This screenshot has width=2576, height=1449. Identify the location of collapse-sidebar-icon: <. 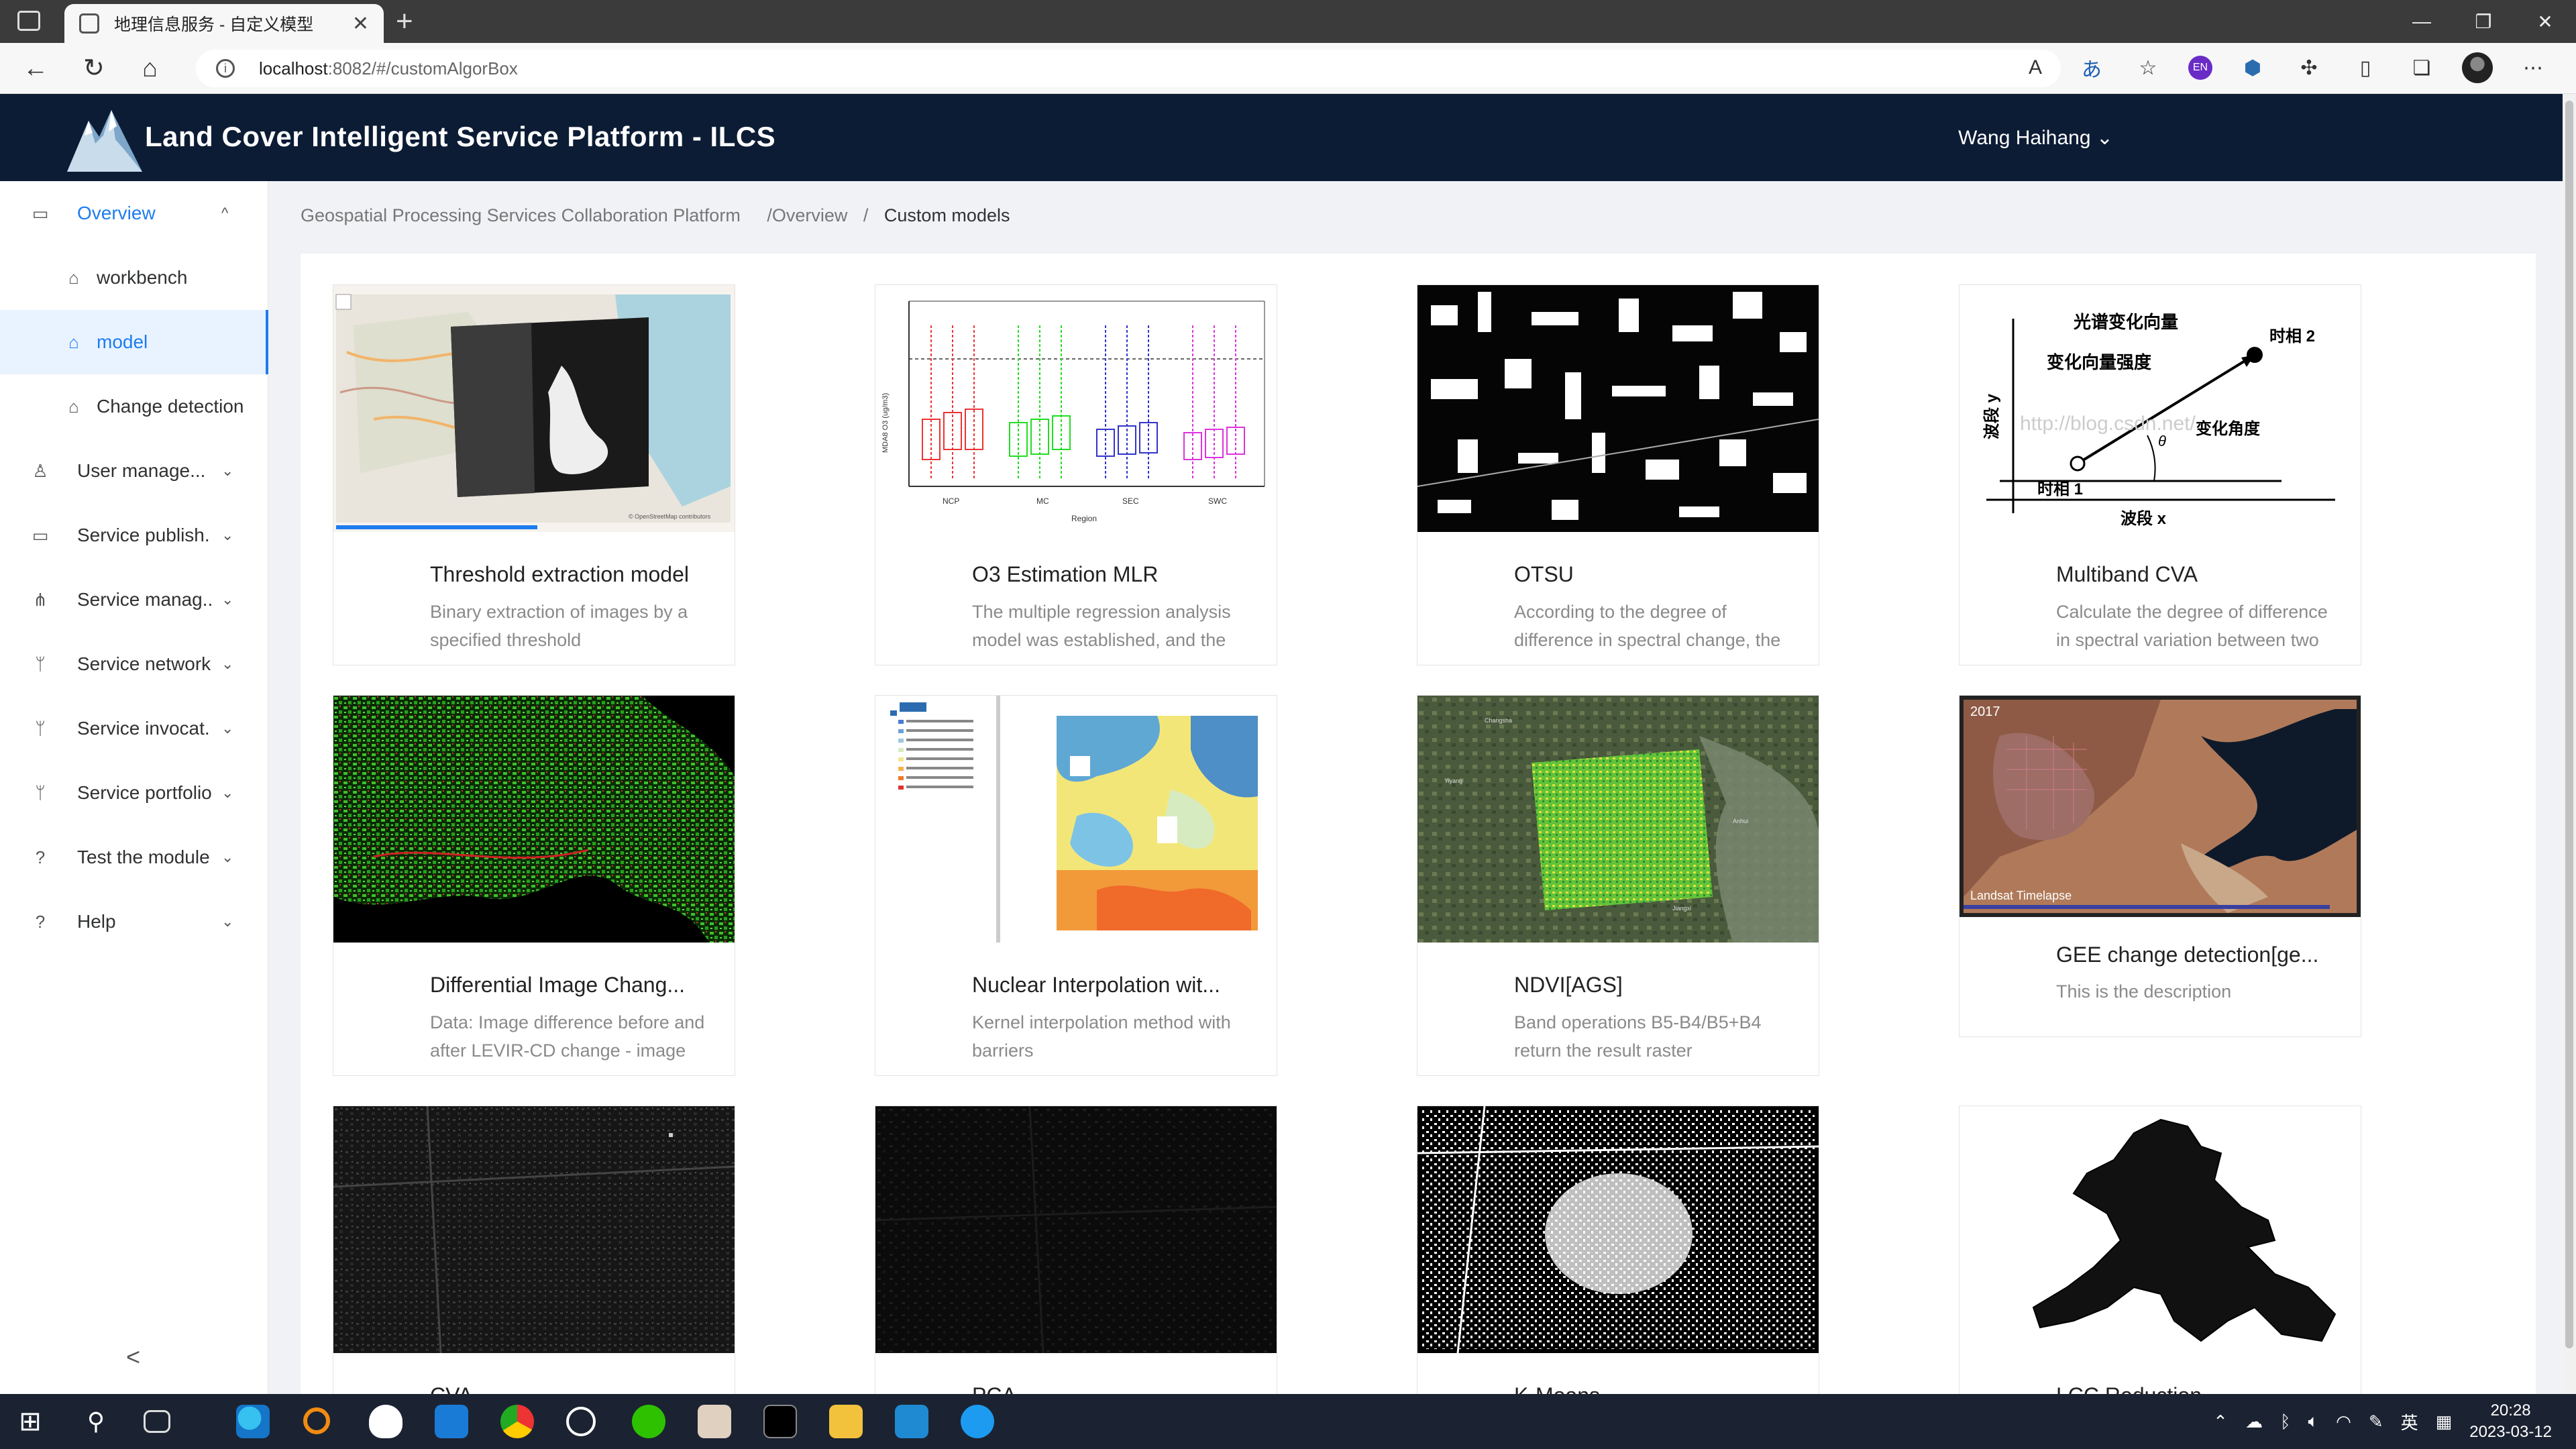
(133, 1357).